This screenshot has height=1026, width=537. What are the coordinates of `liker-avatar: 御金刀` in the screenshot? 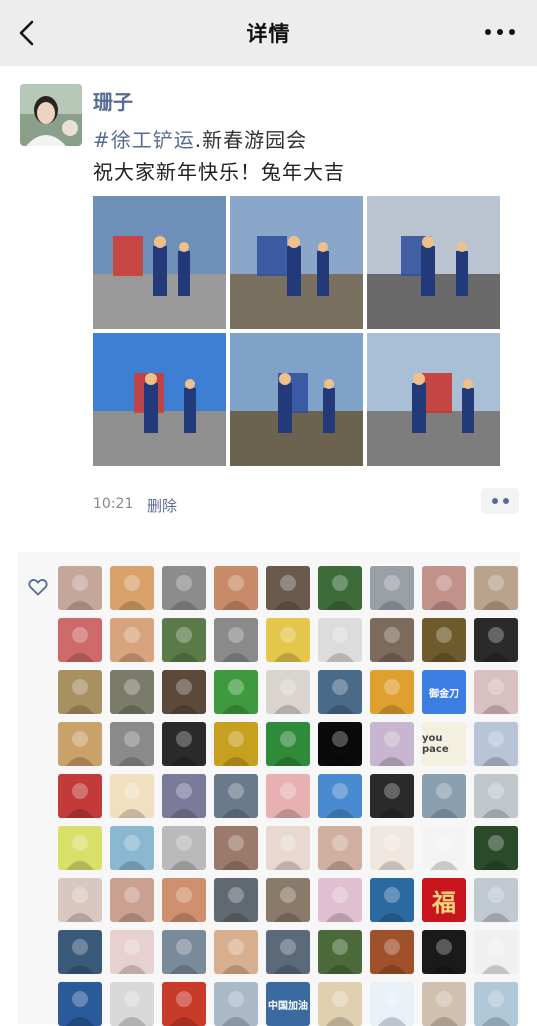 It's located at (444, 692).